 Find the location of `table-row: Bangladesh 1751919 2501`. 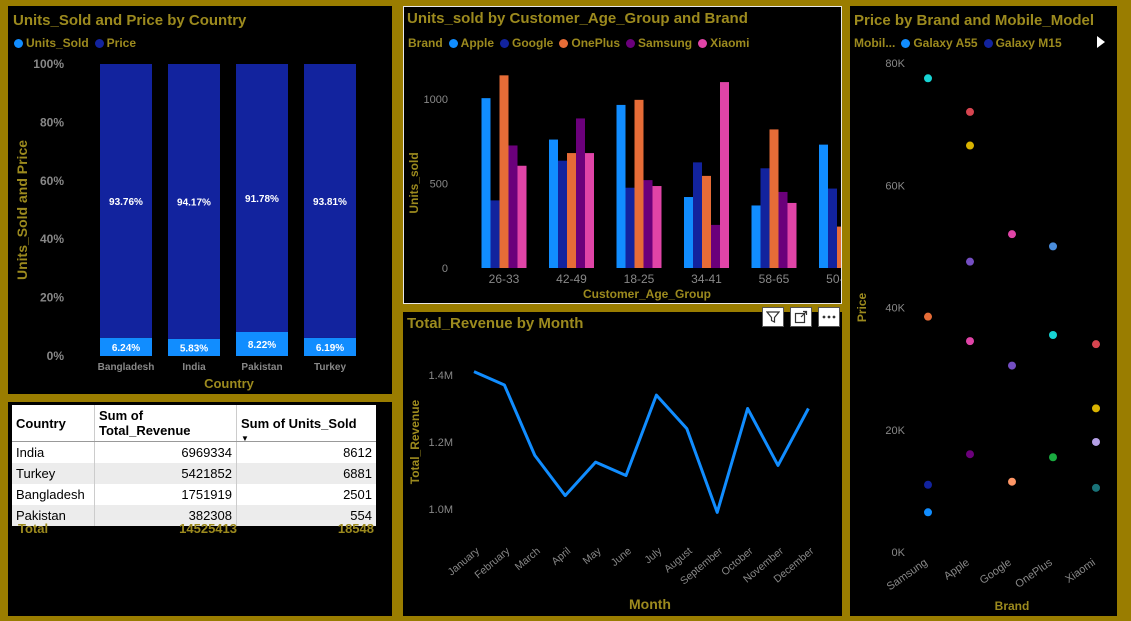

table-row: Bangladesh 1751919 2501 is located at coordinates (194, 494).